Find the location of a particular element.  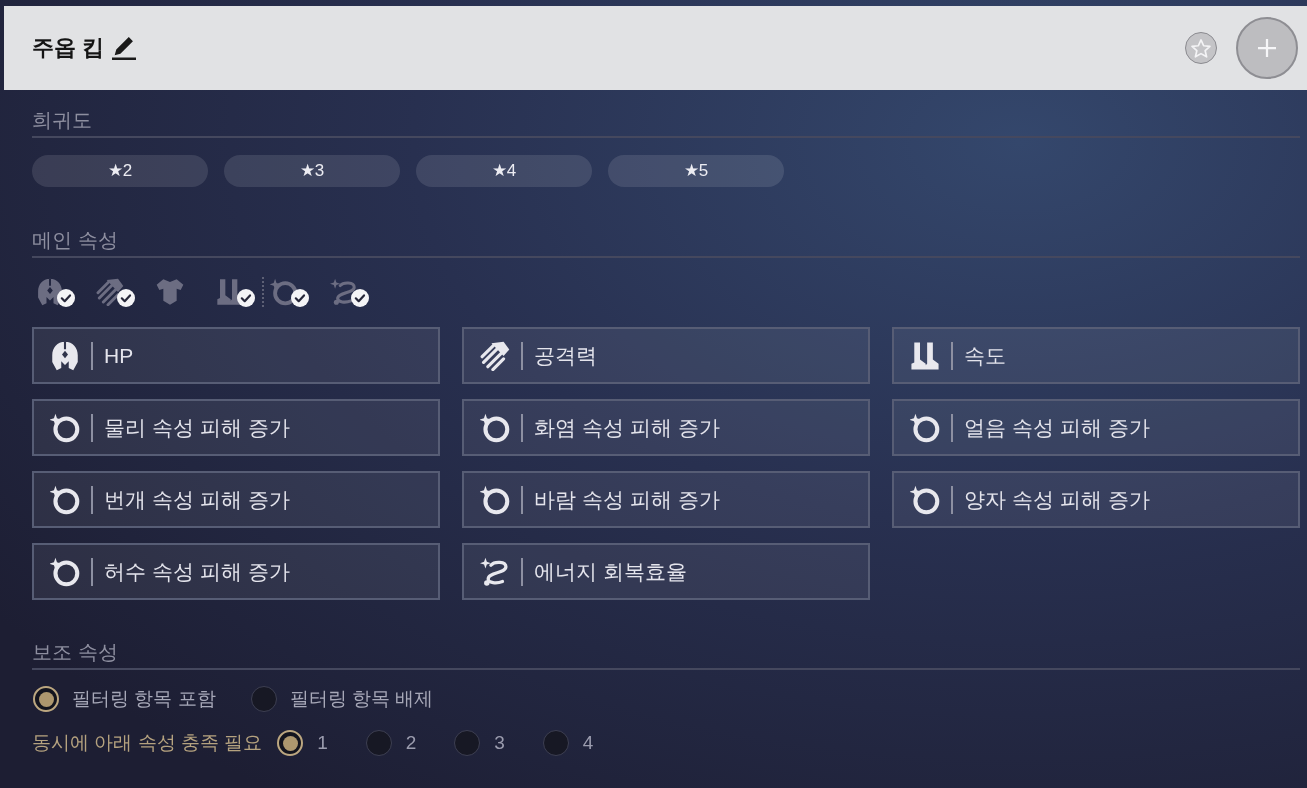

boots-icon is located at coordinates (925, 355).